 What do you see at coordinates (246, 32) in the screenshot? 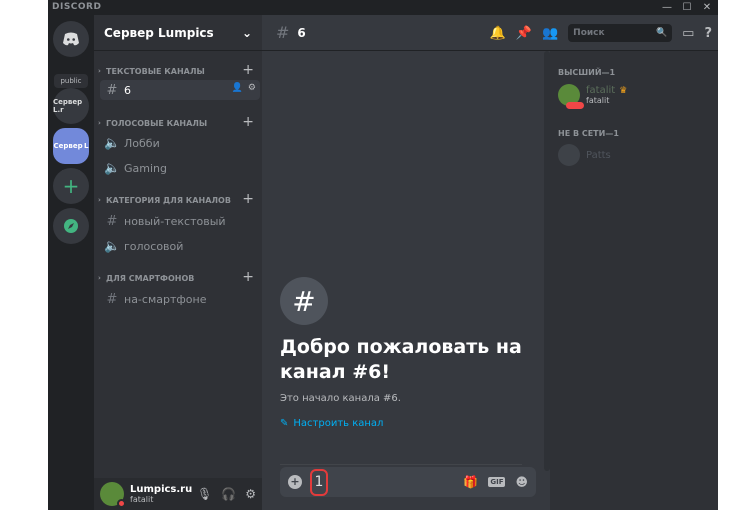
I see `chevron-down-icon: ⌄` at bounding box center [246, 32].